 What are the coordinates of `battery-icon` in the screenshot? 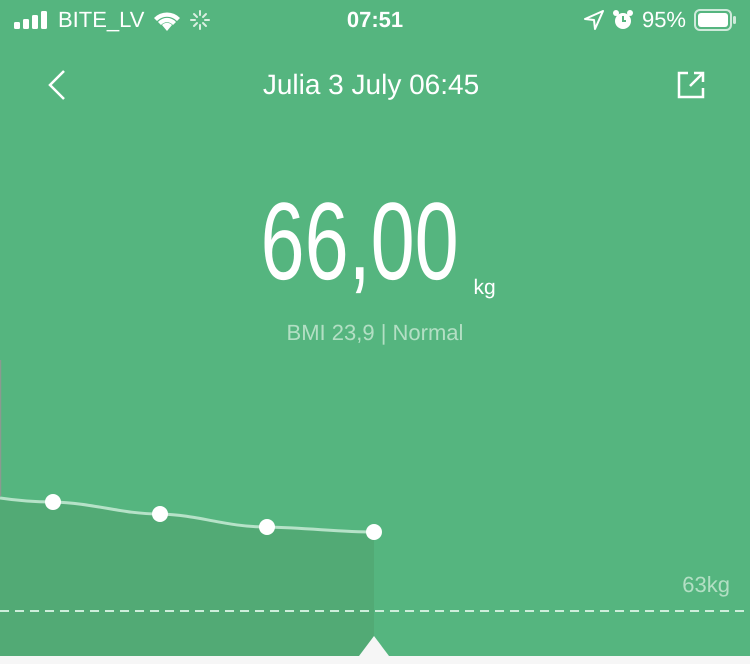 It's located at (715, 20).